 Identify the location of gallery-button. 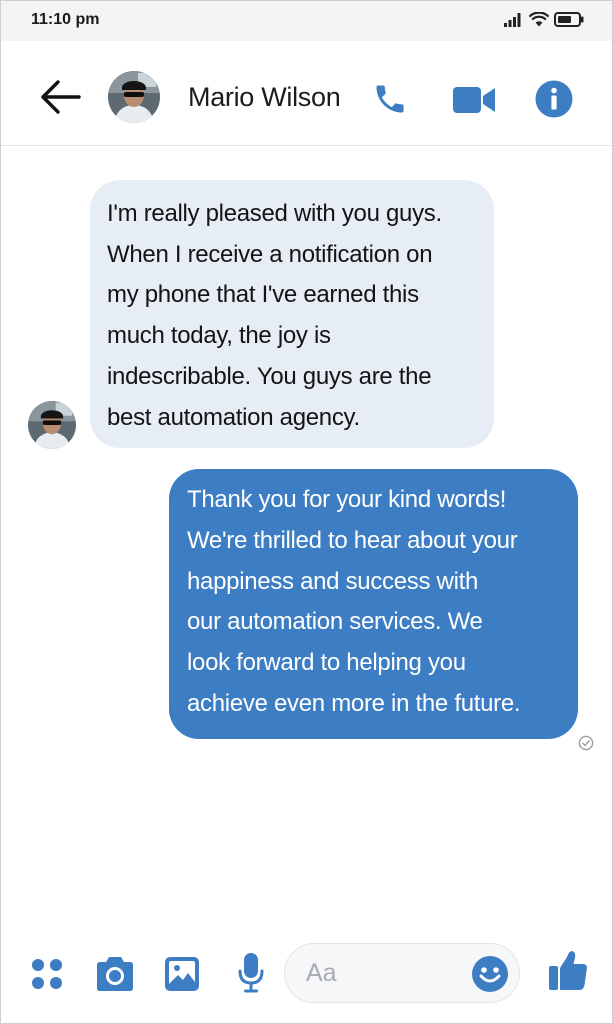
(182, 974).